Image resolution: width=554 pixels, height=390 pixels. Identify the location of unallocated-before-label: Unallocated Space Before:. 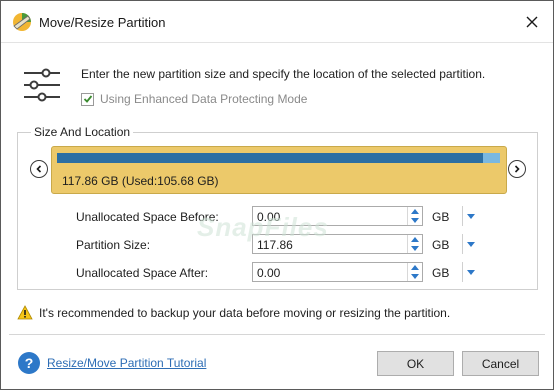
(147, 217).